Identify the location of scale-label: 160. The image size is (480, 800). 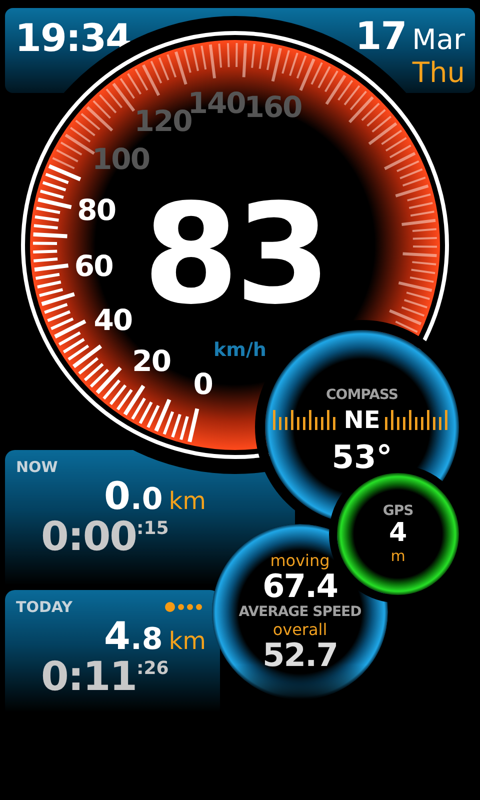
(273, 107).